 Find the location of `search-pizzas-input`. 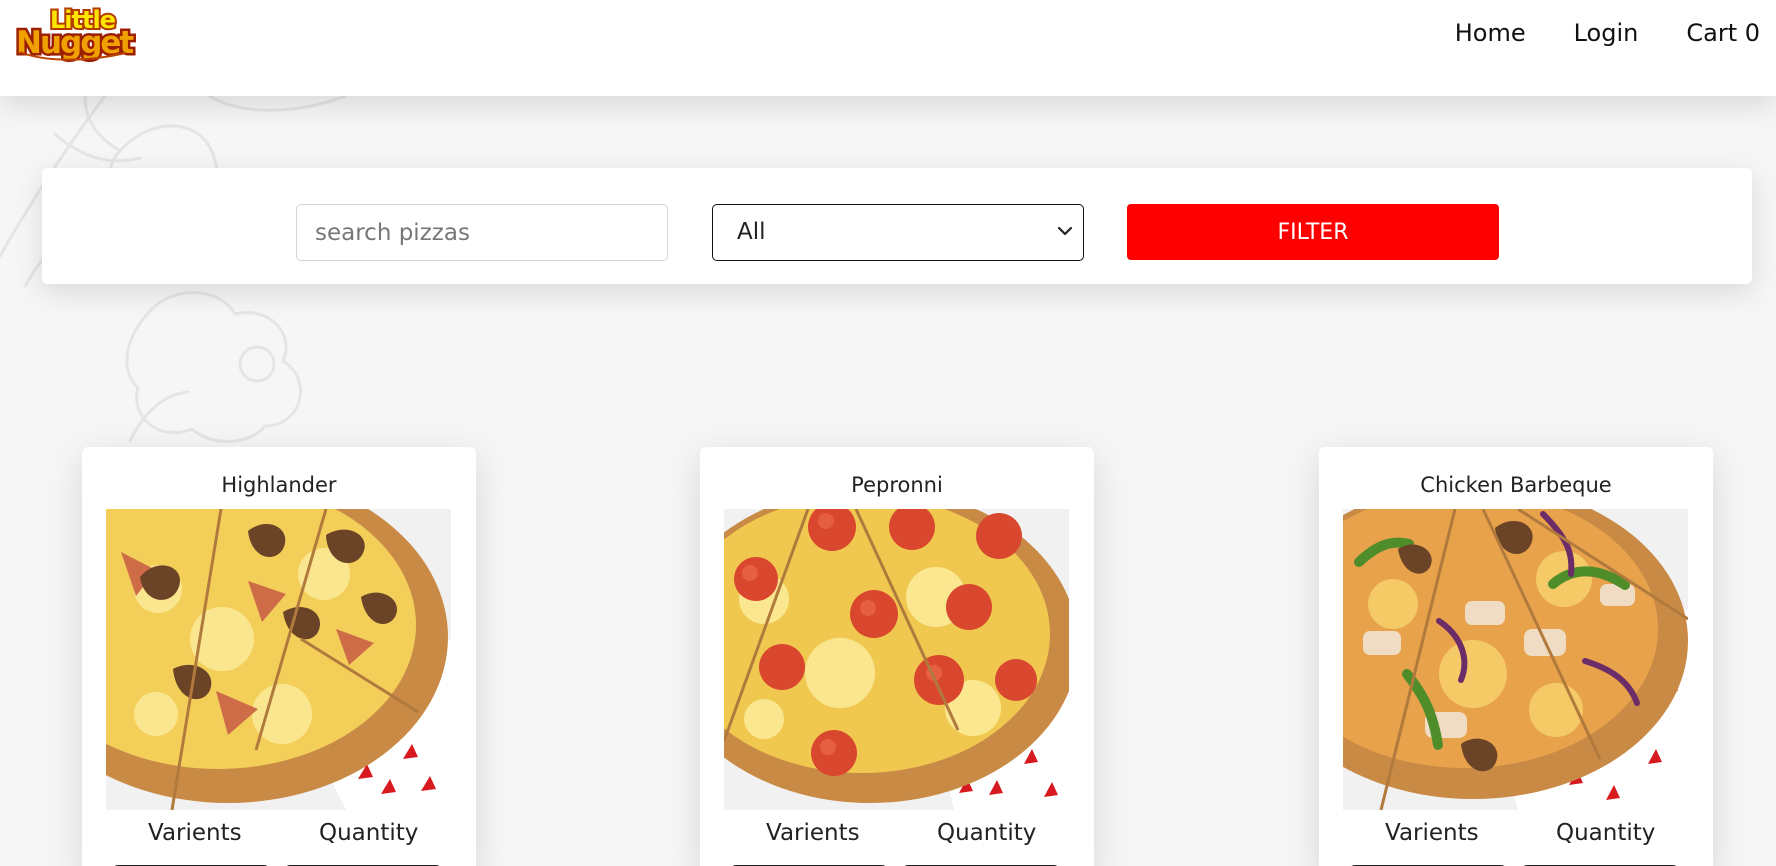

search-pizzas-input is located at coordinates (482, 232).